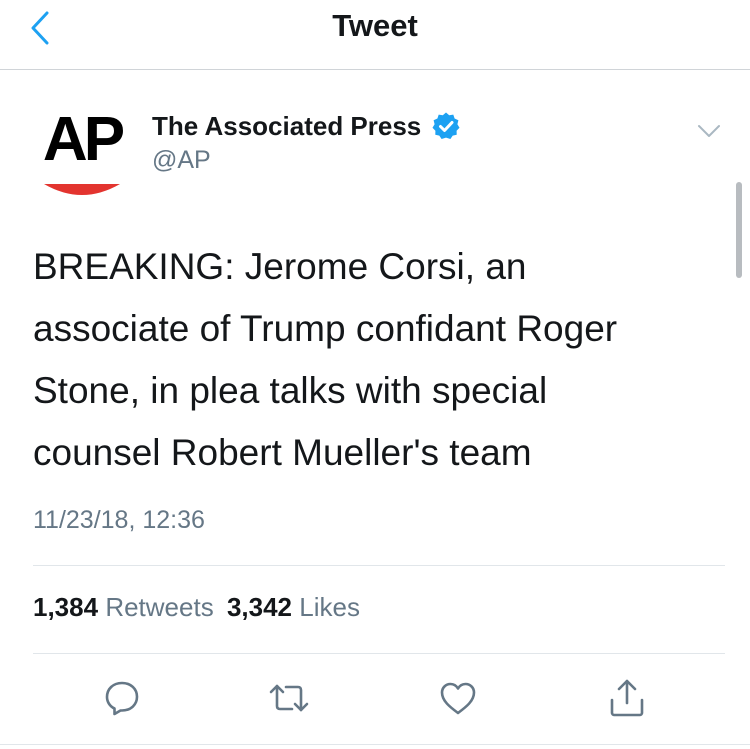  I want to click on tweet-text-line: associate of Trump confidant Roger, so click(325, 328).